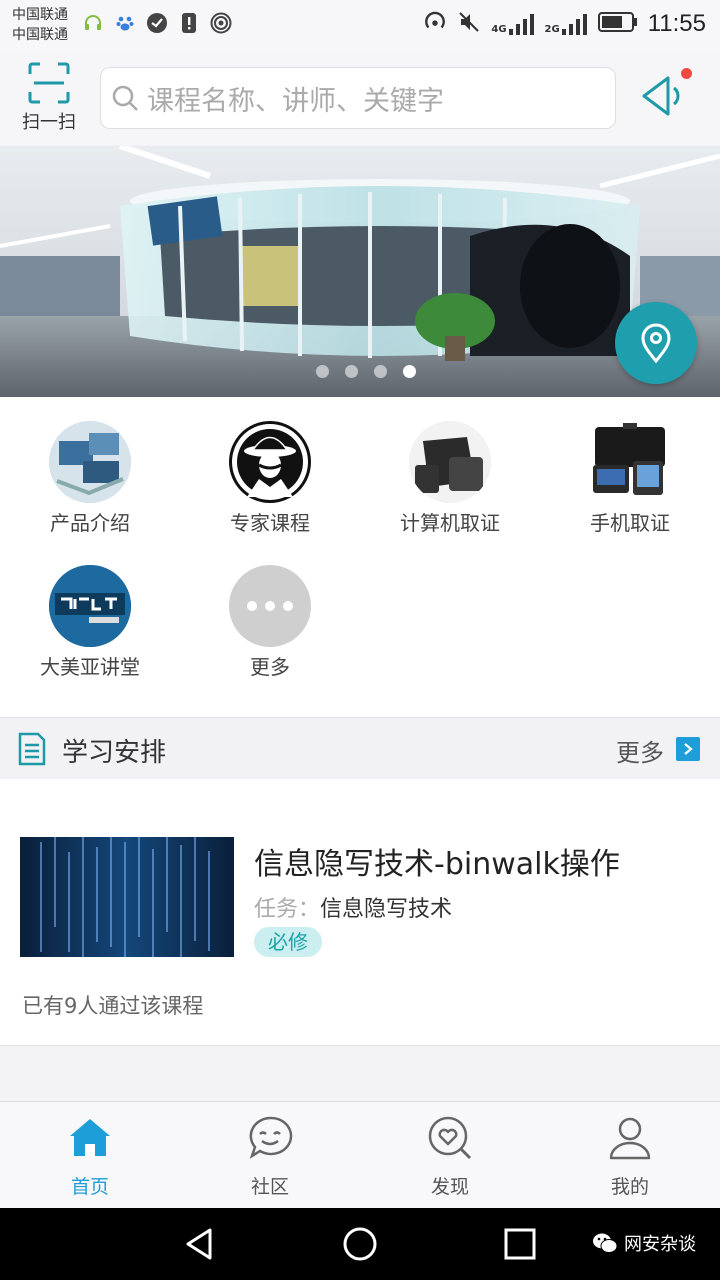 This screenshot has width=720, height=1280. I want to click on mute-icon, so click(469, 24).